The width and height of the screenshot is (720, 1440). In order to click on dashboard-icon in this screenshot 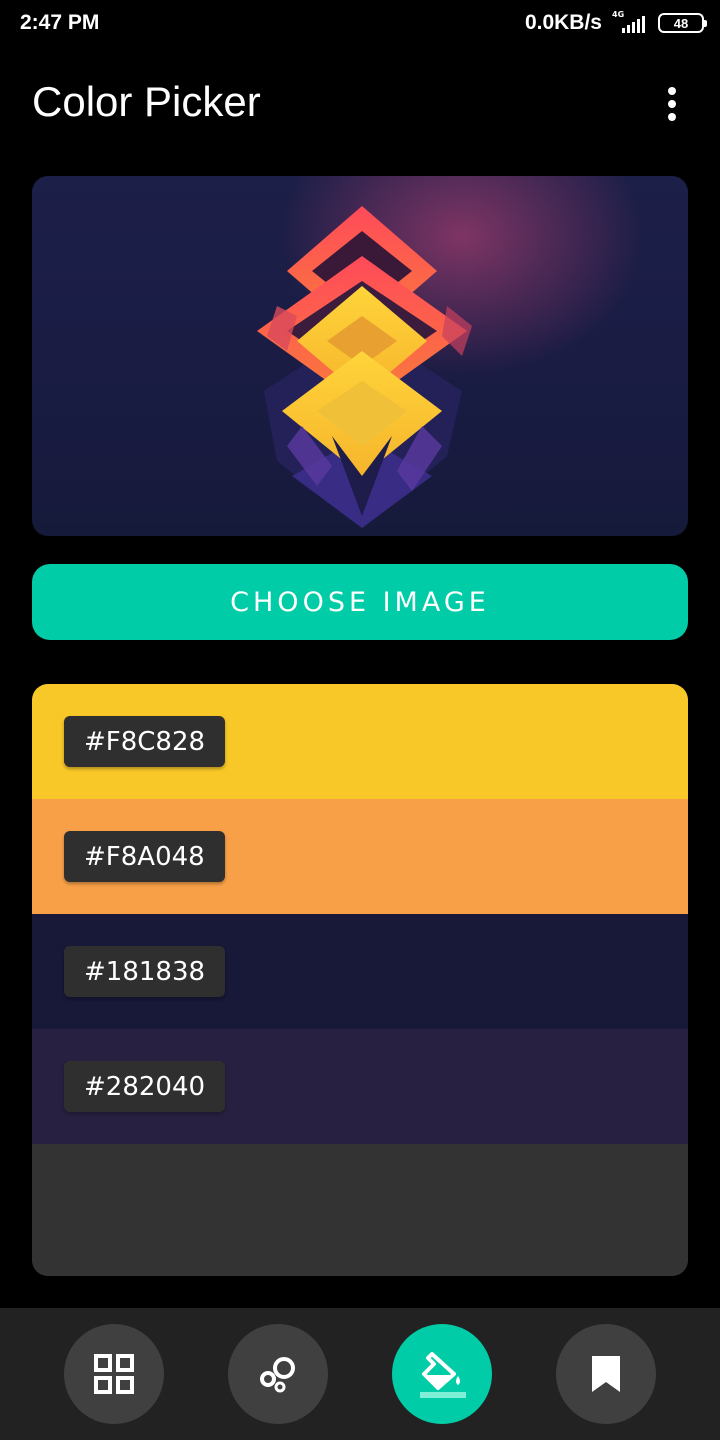, I will do `click(114, 1374)`.